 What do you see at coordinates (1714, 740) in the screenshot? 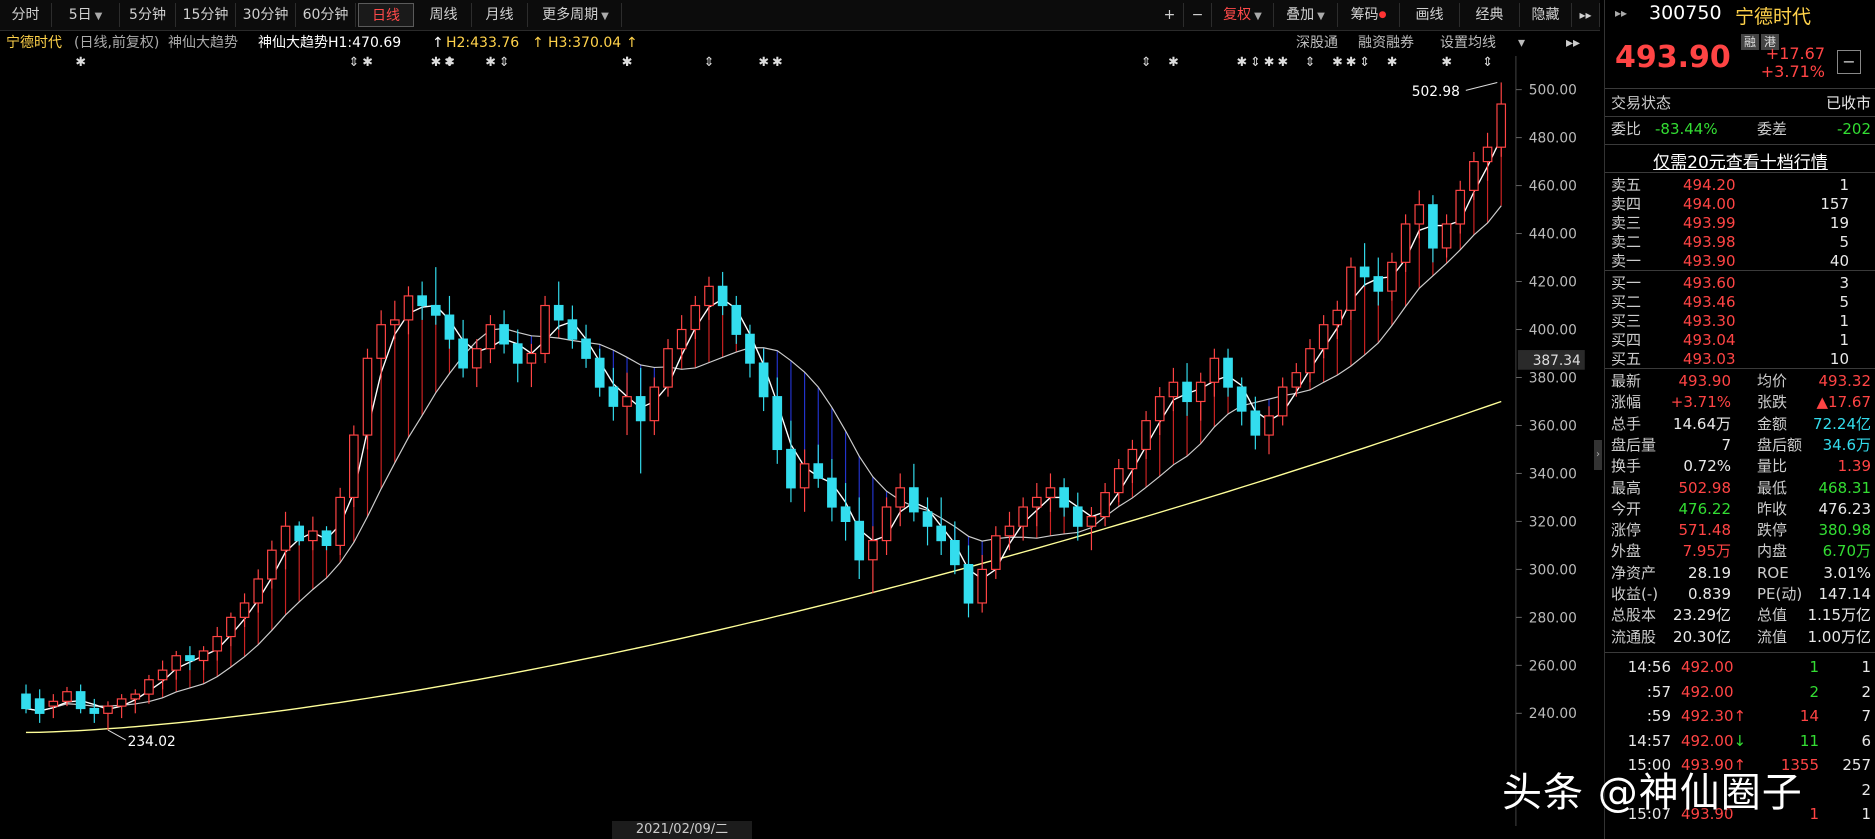
I see `tick-price: 492.00↓` at bounding box center [1714, 740].